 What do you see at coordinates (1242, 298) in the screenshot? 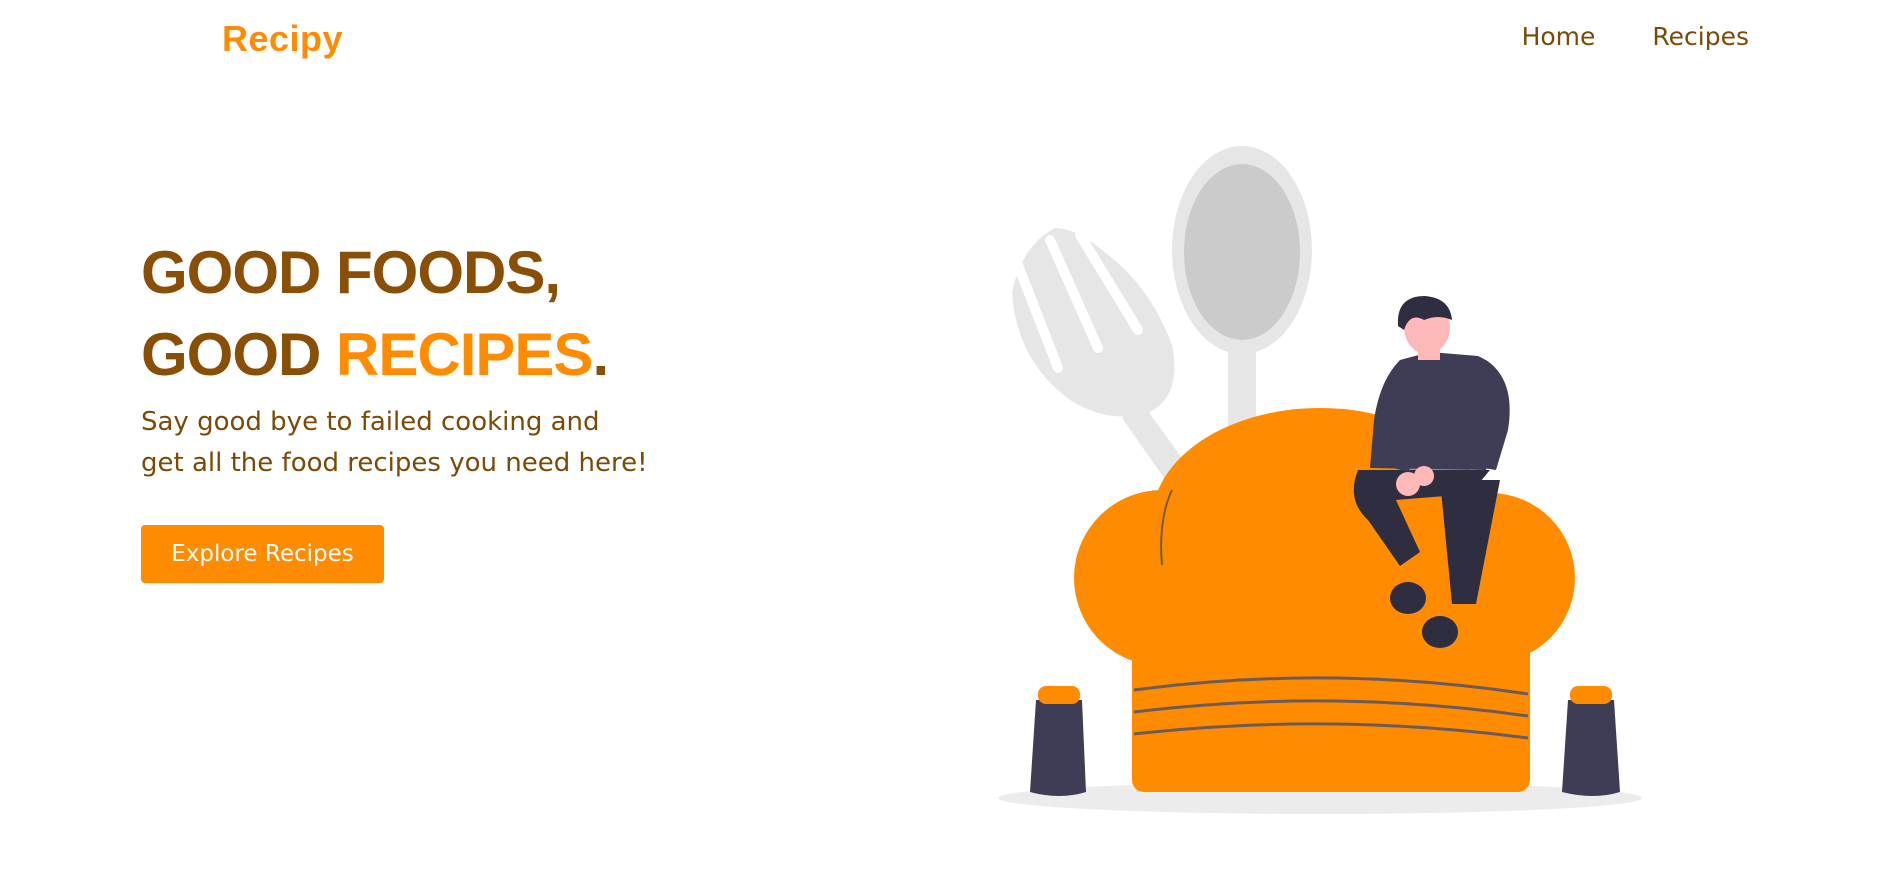
I see `spoon-icon` at bounding box center [1242, 298].